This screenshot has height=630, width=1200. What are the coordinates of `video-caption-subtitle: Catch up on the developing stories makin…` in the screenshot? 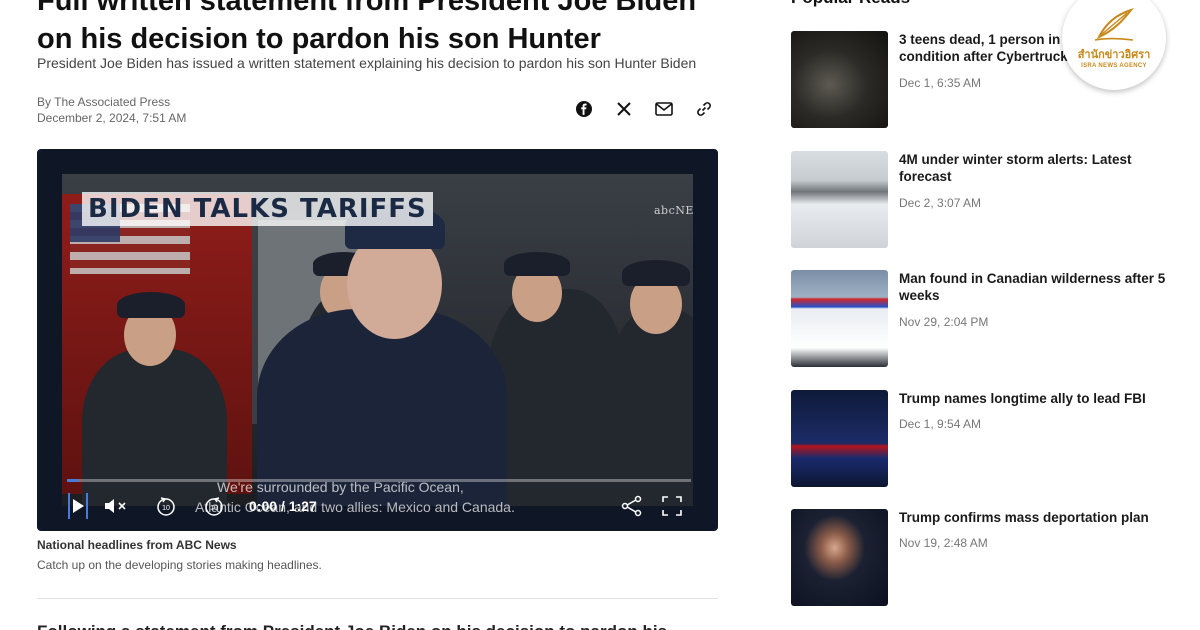 It's located at (179, 565).